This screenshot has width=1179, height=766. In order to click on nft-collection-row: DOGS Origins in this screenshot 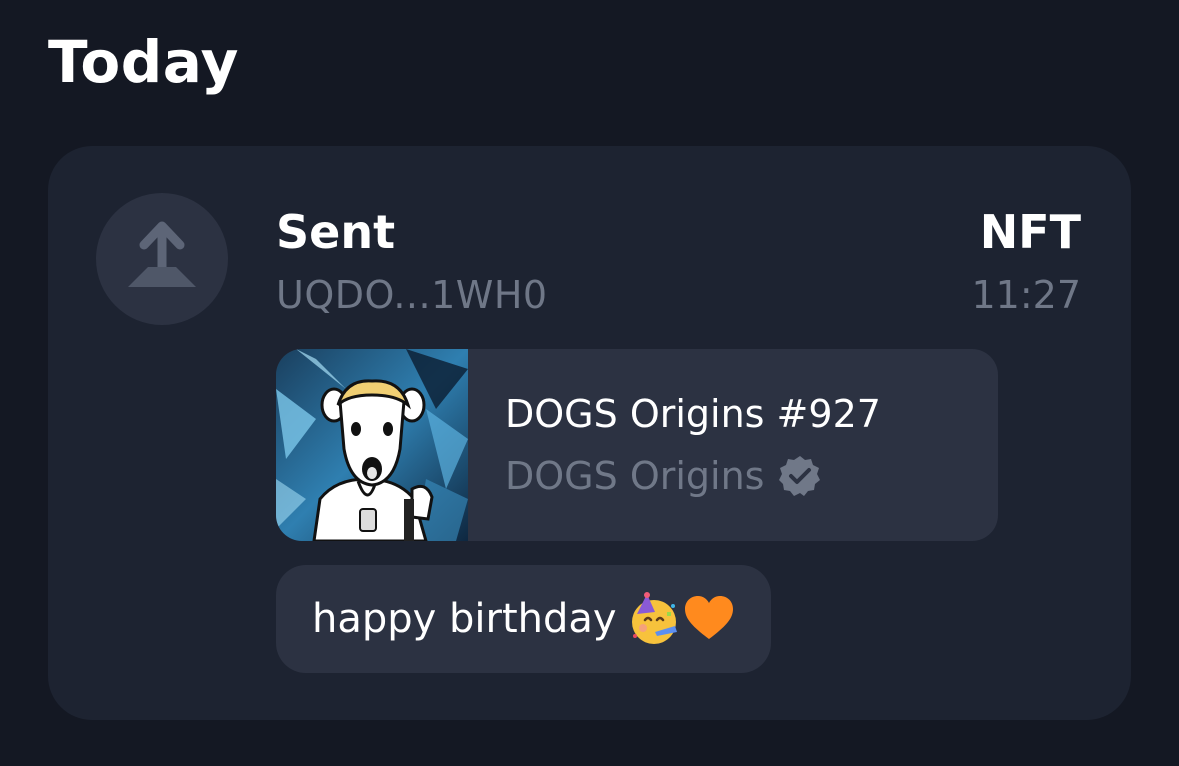, I will do `click(663, 476)`.